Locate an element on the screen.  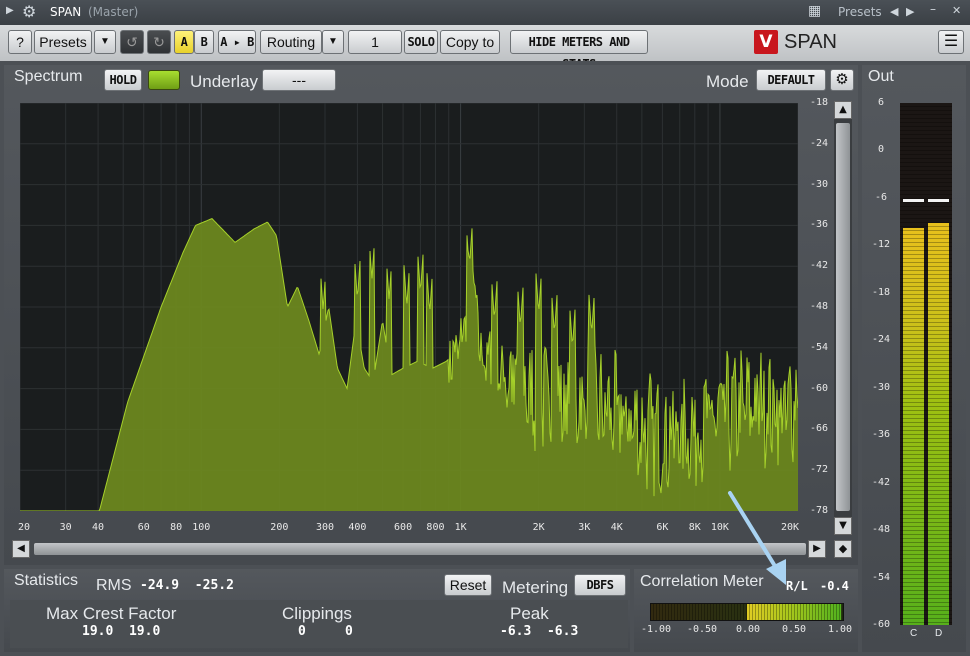
title-bar: ▶ ⚙ SPAN (Master) ▦ Presets ◀ ▶ – ✕ is located at coordinates (485, 12).